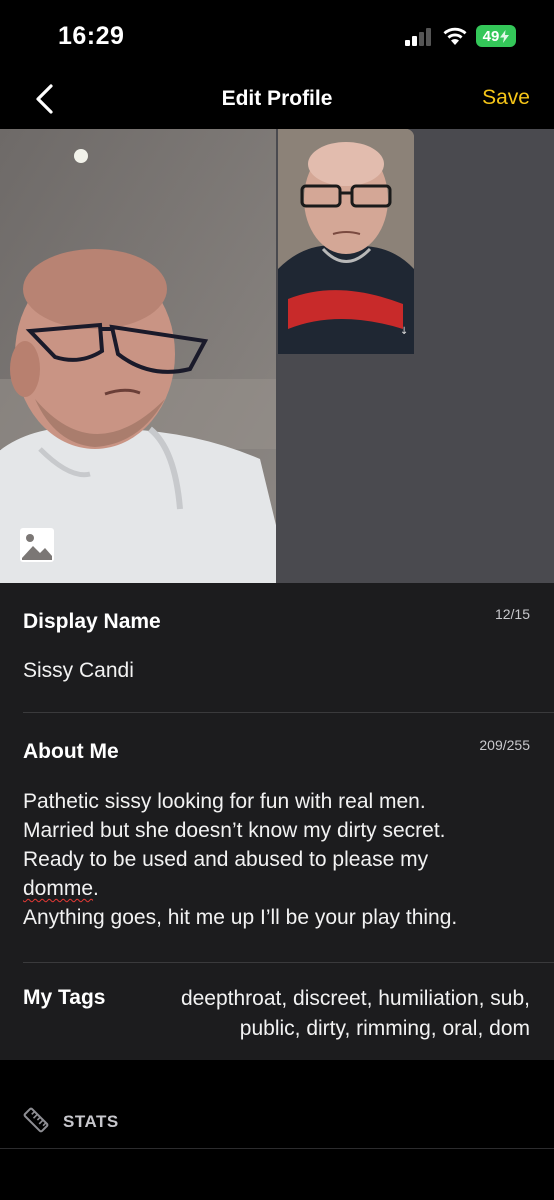 Image resolution: width=554 pixels, height=1200 pixels. I want to click on battery-indicator: 49, so click(496, 36).